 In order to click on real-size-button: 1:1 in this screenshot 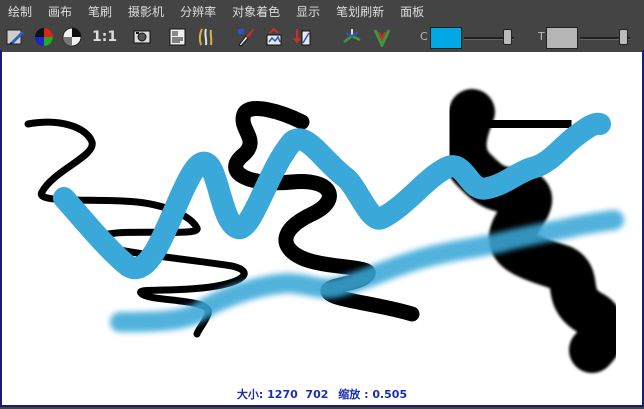, I will do `click(105, 37)`.